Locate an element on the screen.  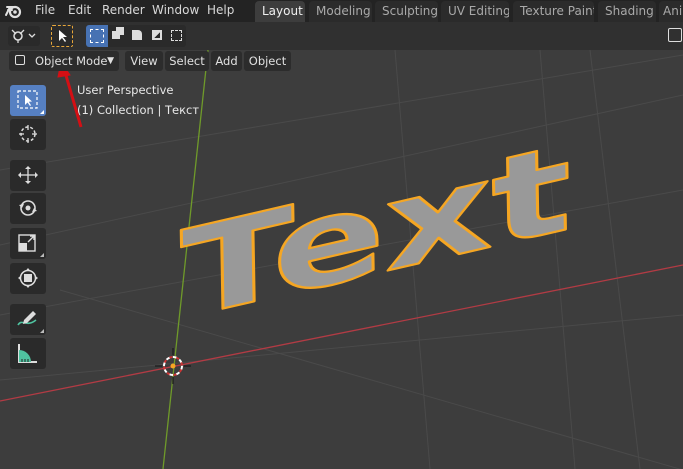
select-subtract-button is located at coordinates (138, 36).